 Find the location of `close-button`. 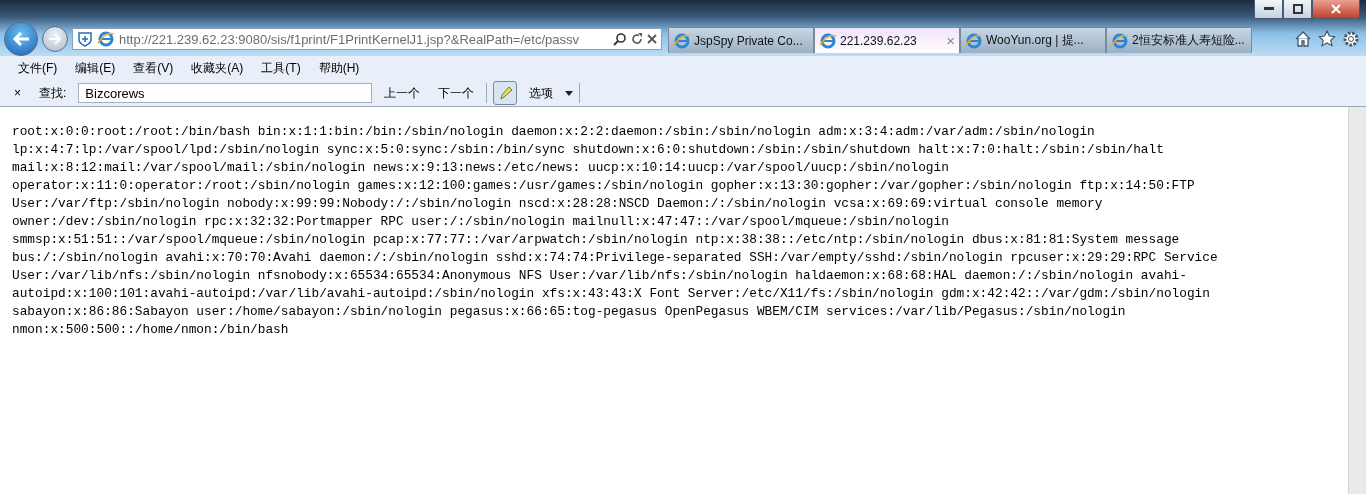

close-button is located at coordinates (1336, 9).